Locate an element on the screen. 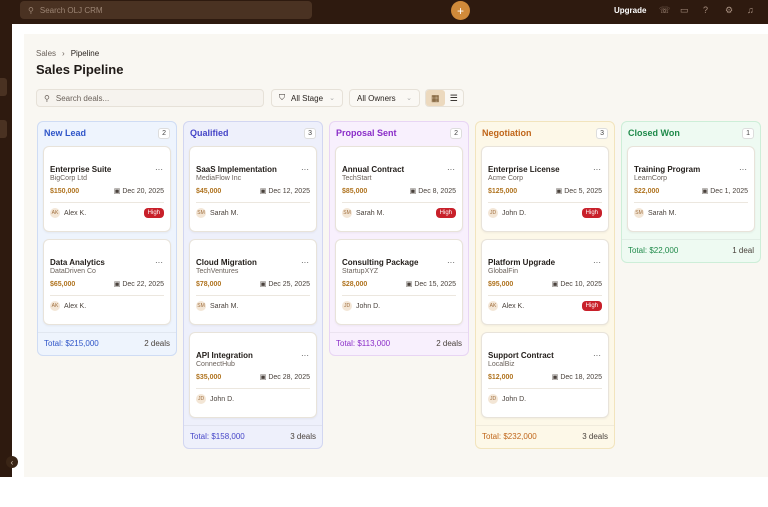 This screenshot has height=507, width=768. list-view-icon: ☰ is located at coordinates (454, 98).